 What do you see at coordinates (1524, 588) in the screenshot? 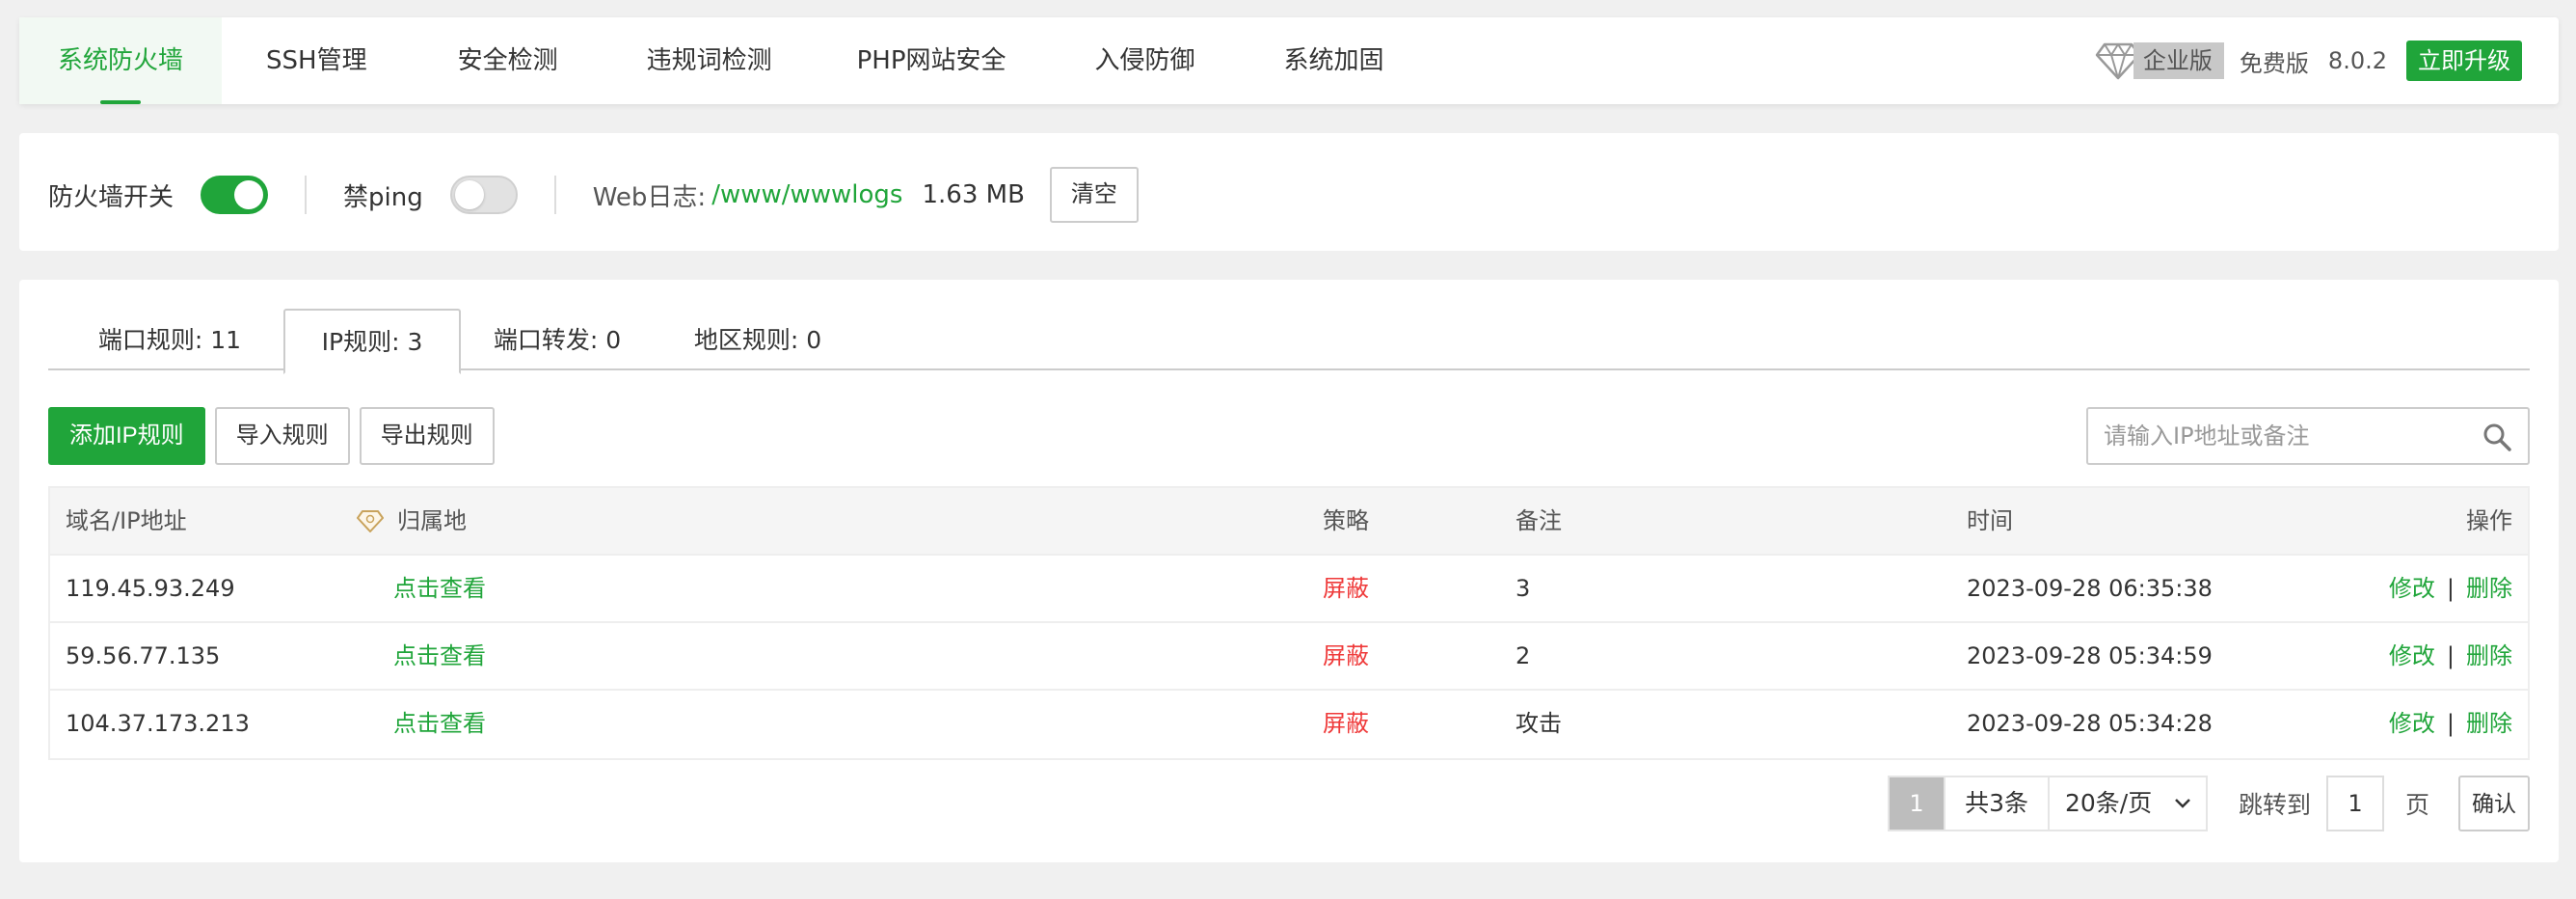
I see `row-note: 3` at bounding box center [1524, 588].